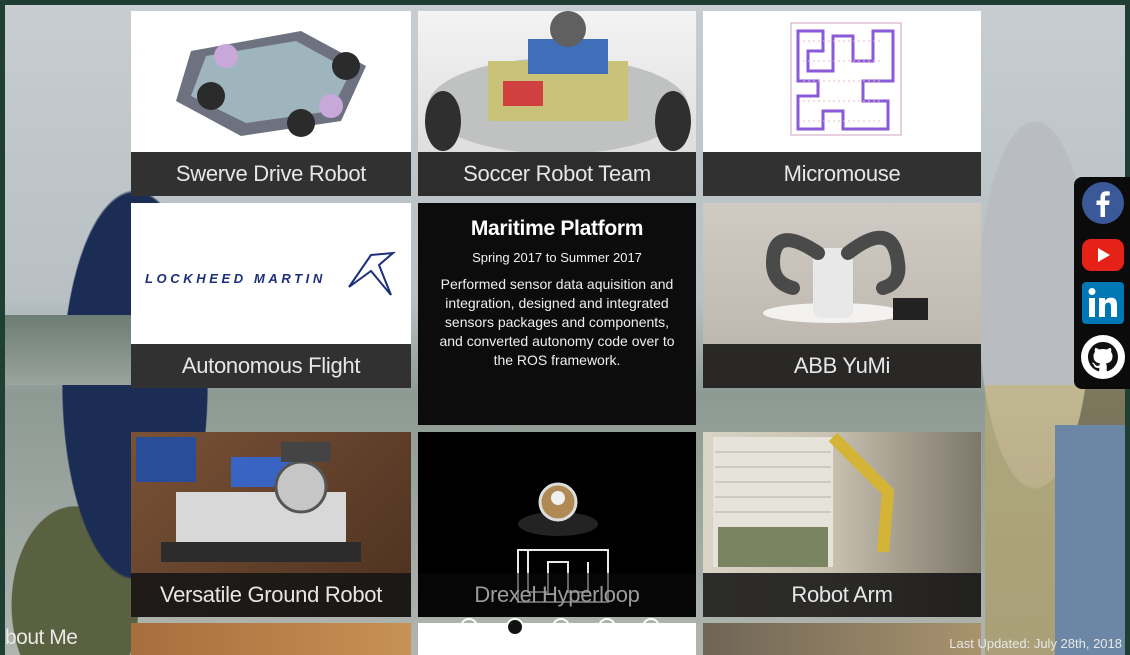 Image resolution: width=1130 pixels, height=655 pixels. What do you see at coordinates (842, 295) in the screenshot?
I see `project-tile-yumi: ABB YuMi` at bounding box center [842, 295].